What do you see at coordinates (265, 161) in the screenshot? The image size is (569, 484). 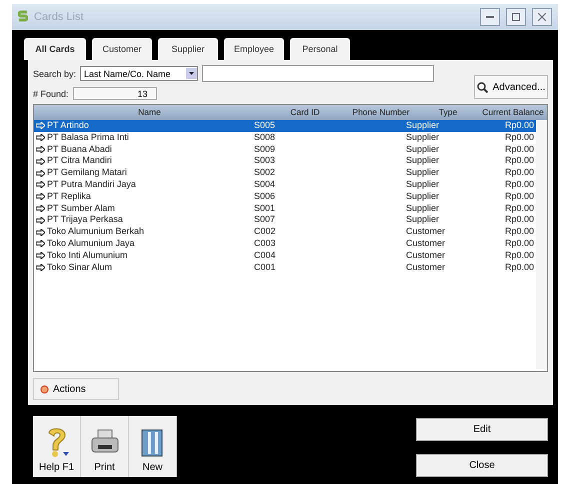 I see `card-id-cell-text: S003` at bounding box center [265, 161].